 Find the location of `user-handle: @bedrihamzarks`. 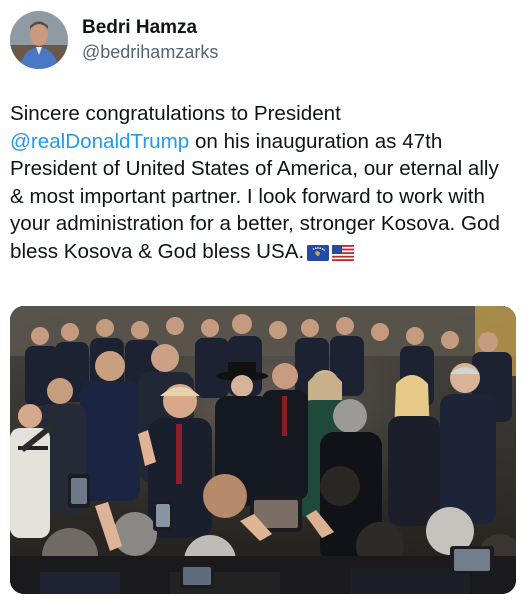

user-handle: @bedrihamzarks is located at coordinates (150, 52).